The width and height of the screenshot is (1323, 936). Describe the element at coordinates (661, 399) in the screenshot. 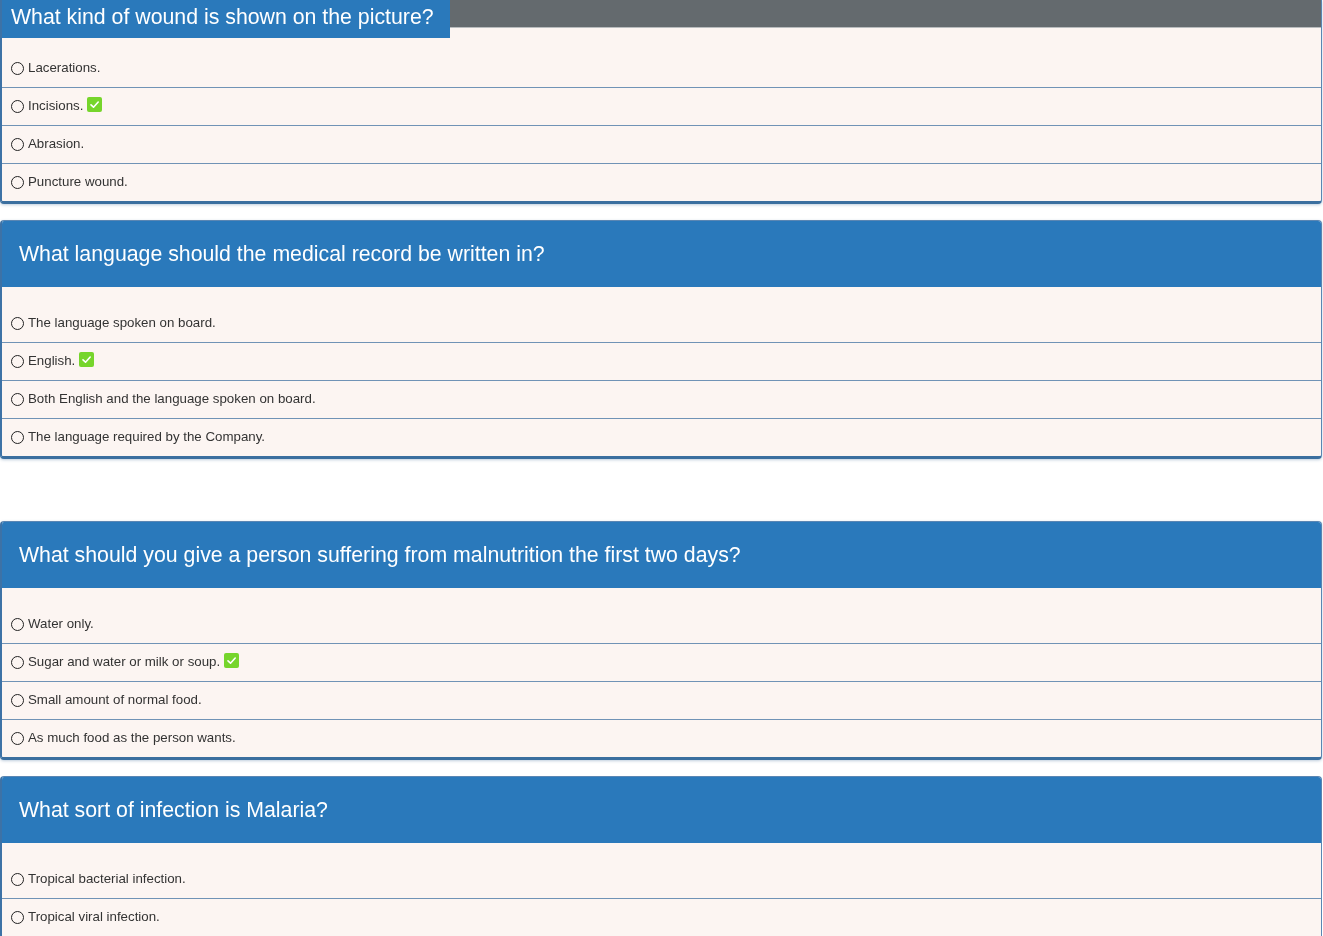

I see `answer-row: Both English and the language spoken on board.` at that location.